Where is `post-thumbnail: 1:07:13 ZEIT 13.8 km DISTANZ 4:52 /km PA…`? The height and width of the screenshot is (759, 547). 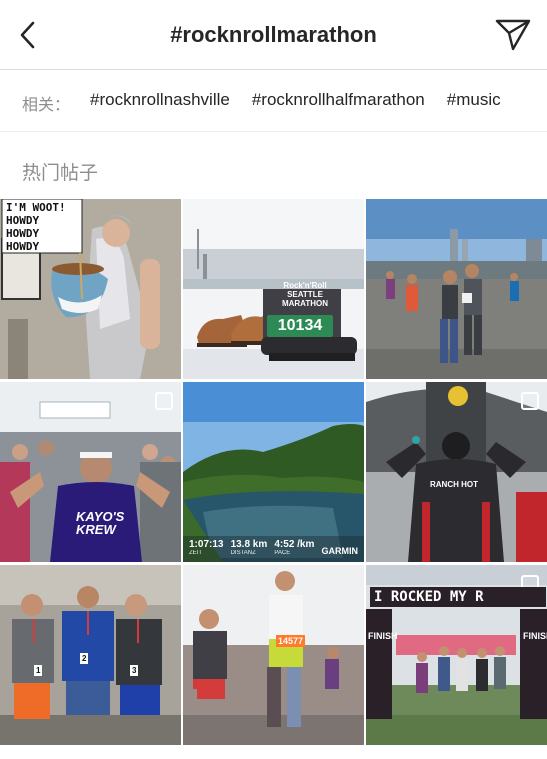
post-thumbnail: 1:07:13 ZEIT 13.8 km DISTANZ 4:52 /km PA… is located at coordinates (273, 472).